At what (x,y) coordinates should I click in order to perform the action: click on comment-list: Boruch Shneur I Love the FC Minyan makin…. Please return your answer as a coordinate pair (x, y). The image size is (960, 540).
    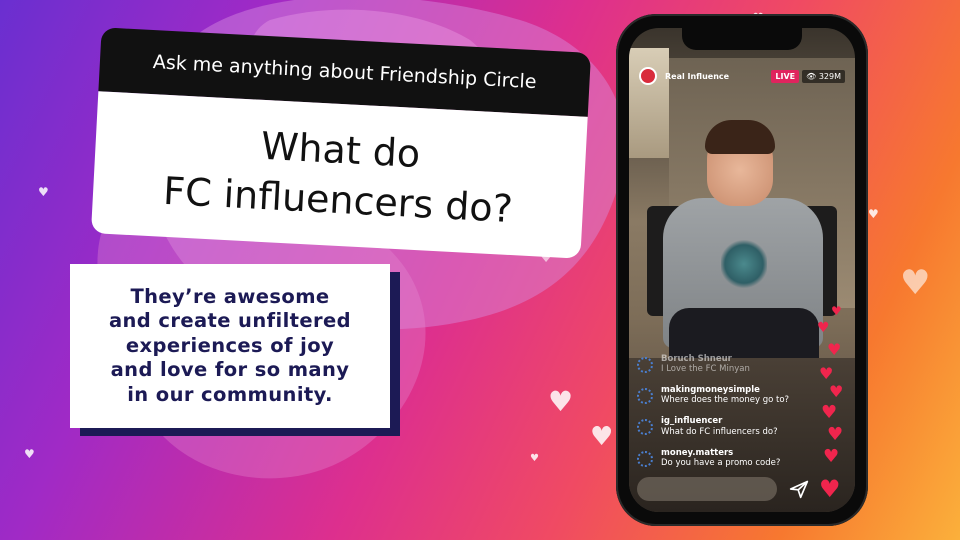
    Looking at the image, I should click on (722, 416).